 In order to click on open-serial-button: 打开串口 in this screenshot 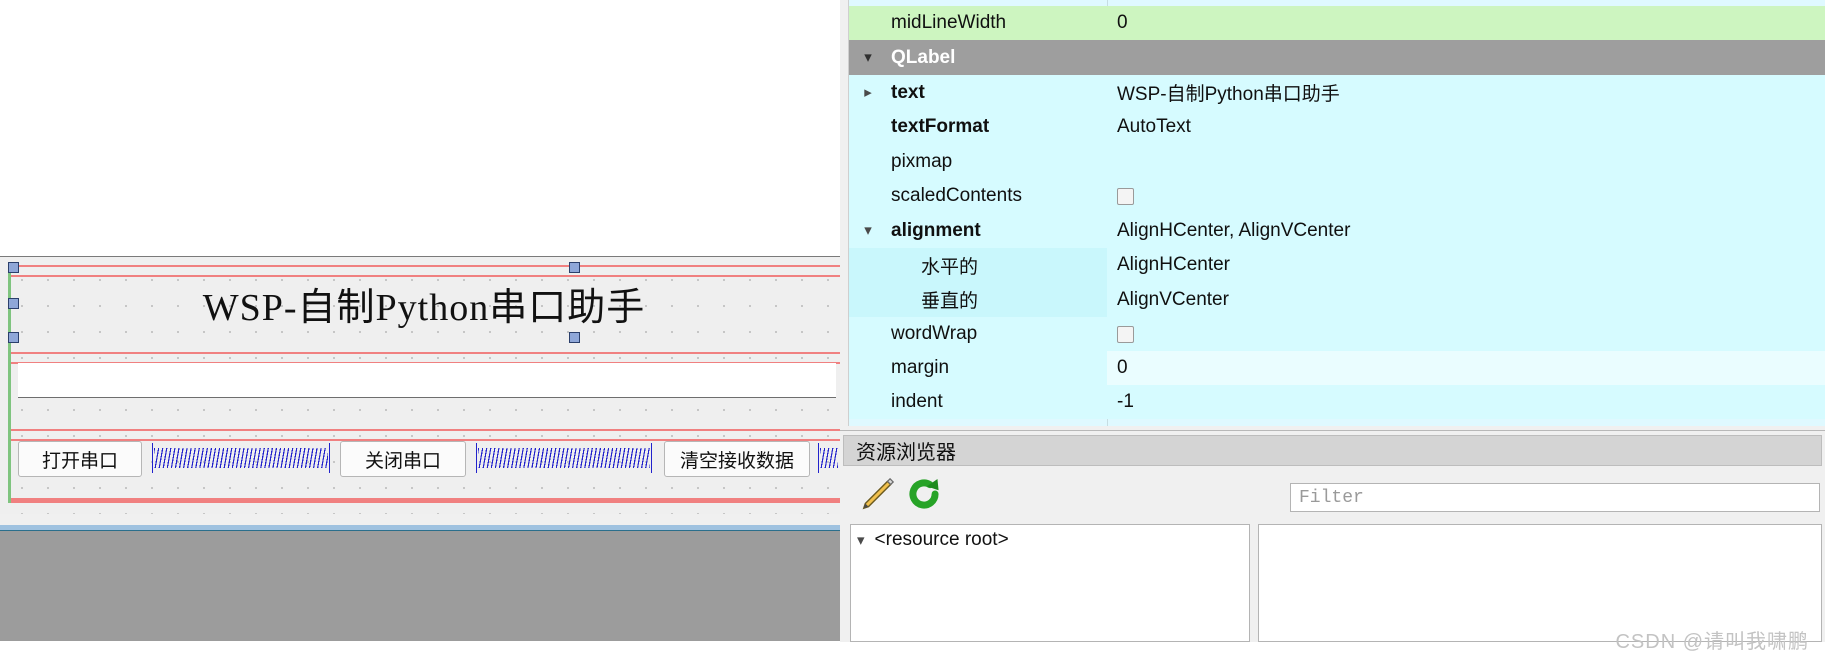, I will do `click(80, 459)`.